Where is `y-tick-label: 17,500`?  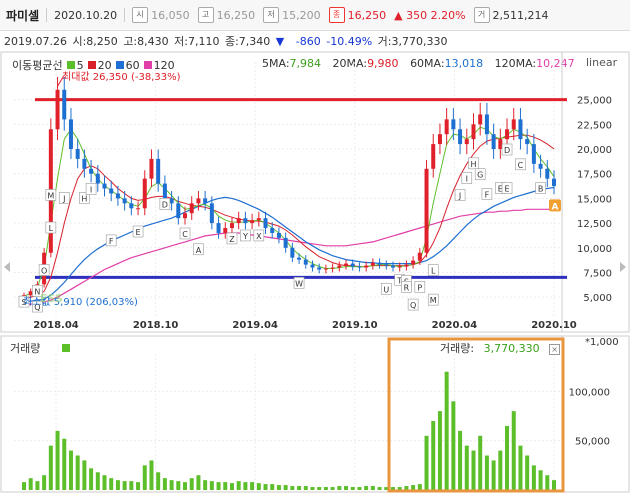
y-tick-label: 17,500 is located at coordinates (594, 175).